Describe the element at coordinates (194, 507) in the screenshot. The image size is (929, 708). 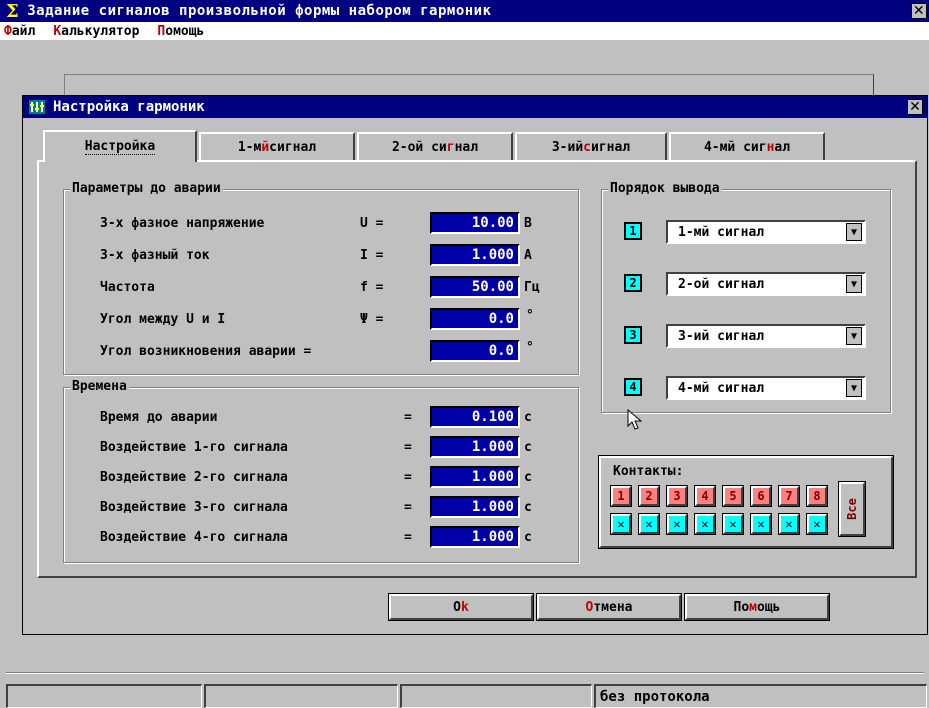
I see `signal-3-duration-label: Воздействие 3-го сигнала` at that location.